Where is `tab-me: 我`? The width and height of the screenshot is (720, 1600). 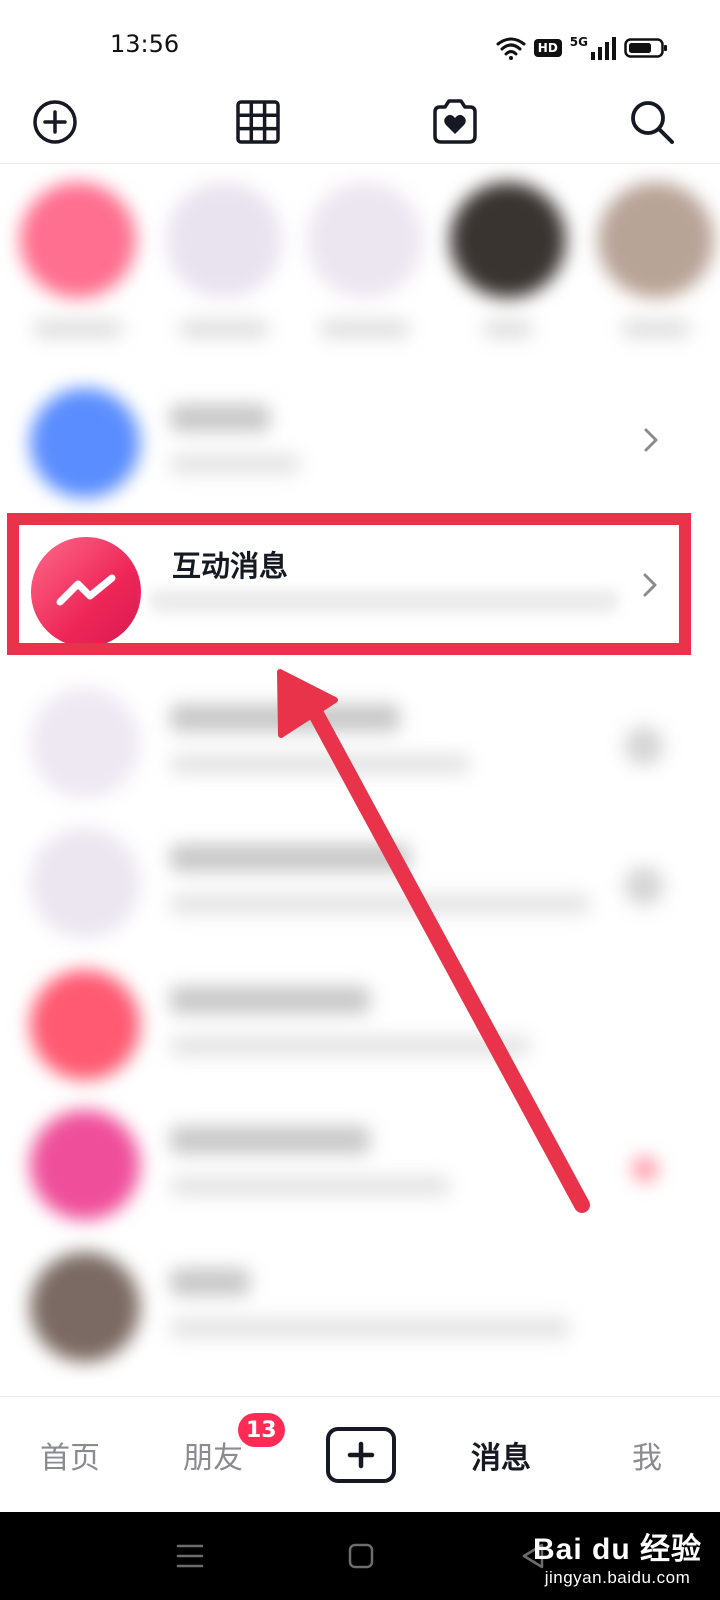
tab-me: 我 is located at coordinates (647, 1455).